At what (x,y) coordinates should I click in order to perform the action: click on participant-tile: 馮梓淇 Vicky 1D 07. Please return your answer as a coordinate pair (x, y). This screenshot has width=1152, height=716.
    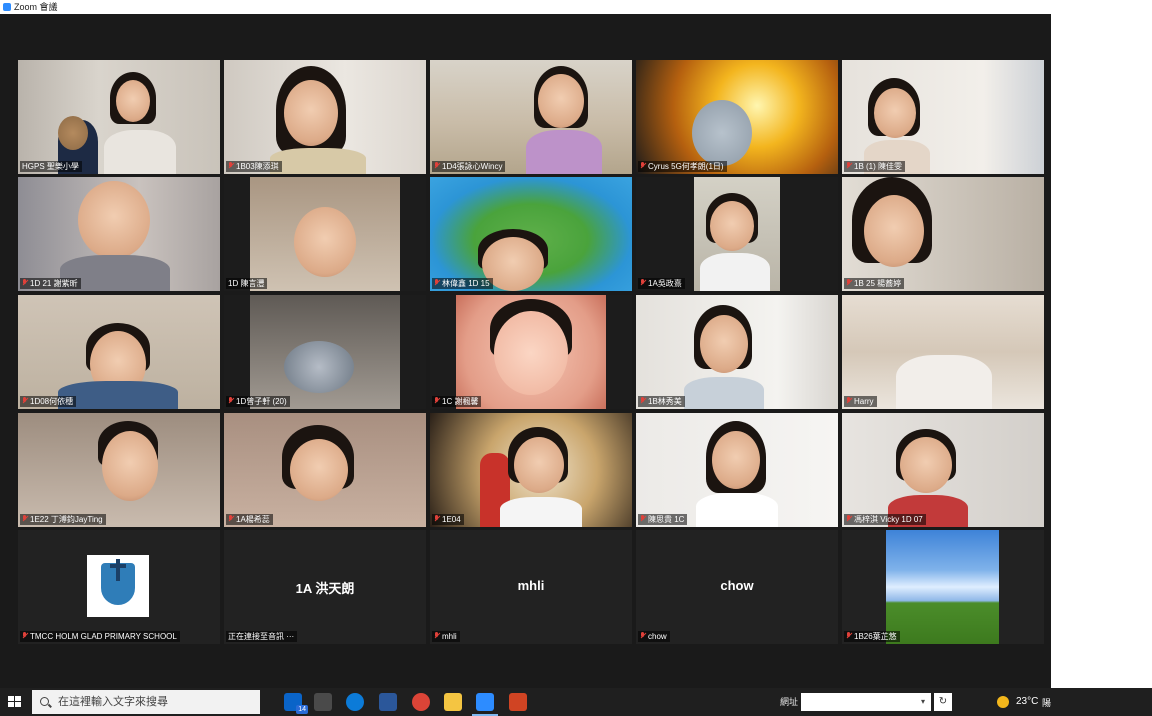
    Looking at the image, I should click on (943, 470).